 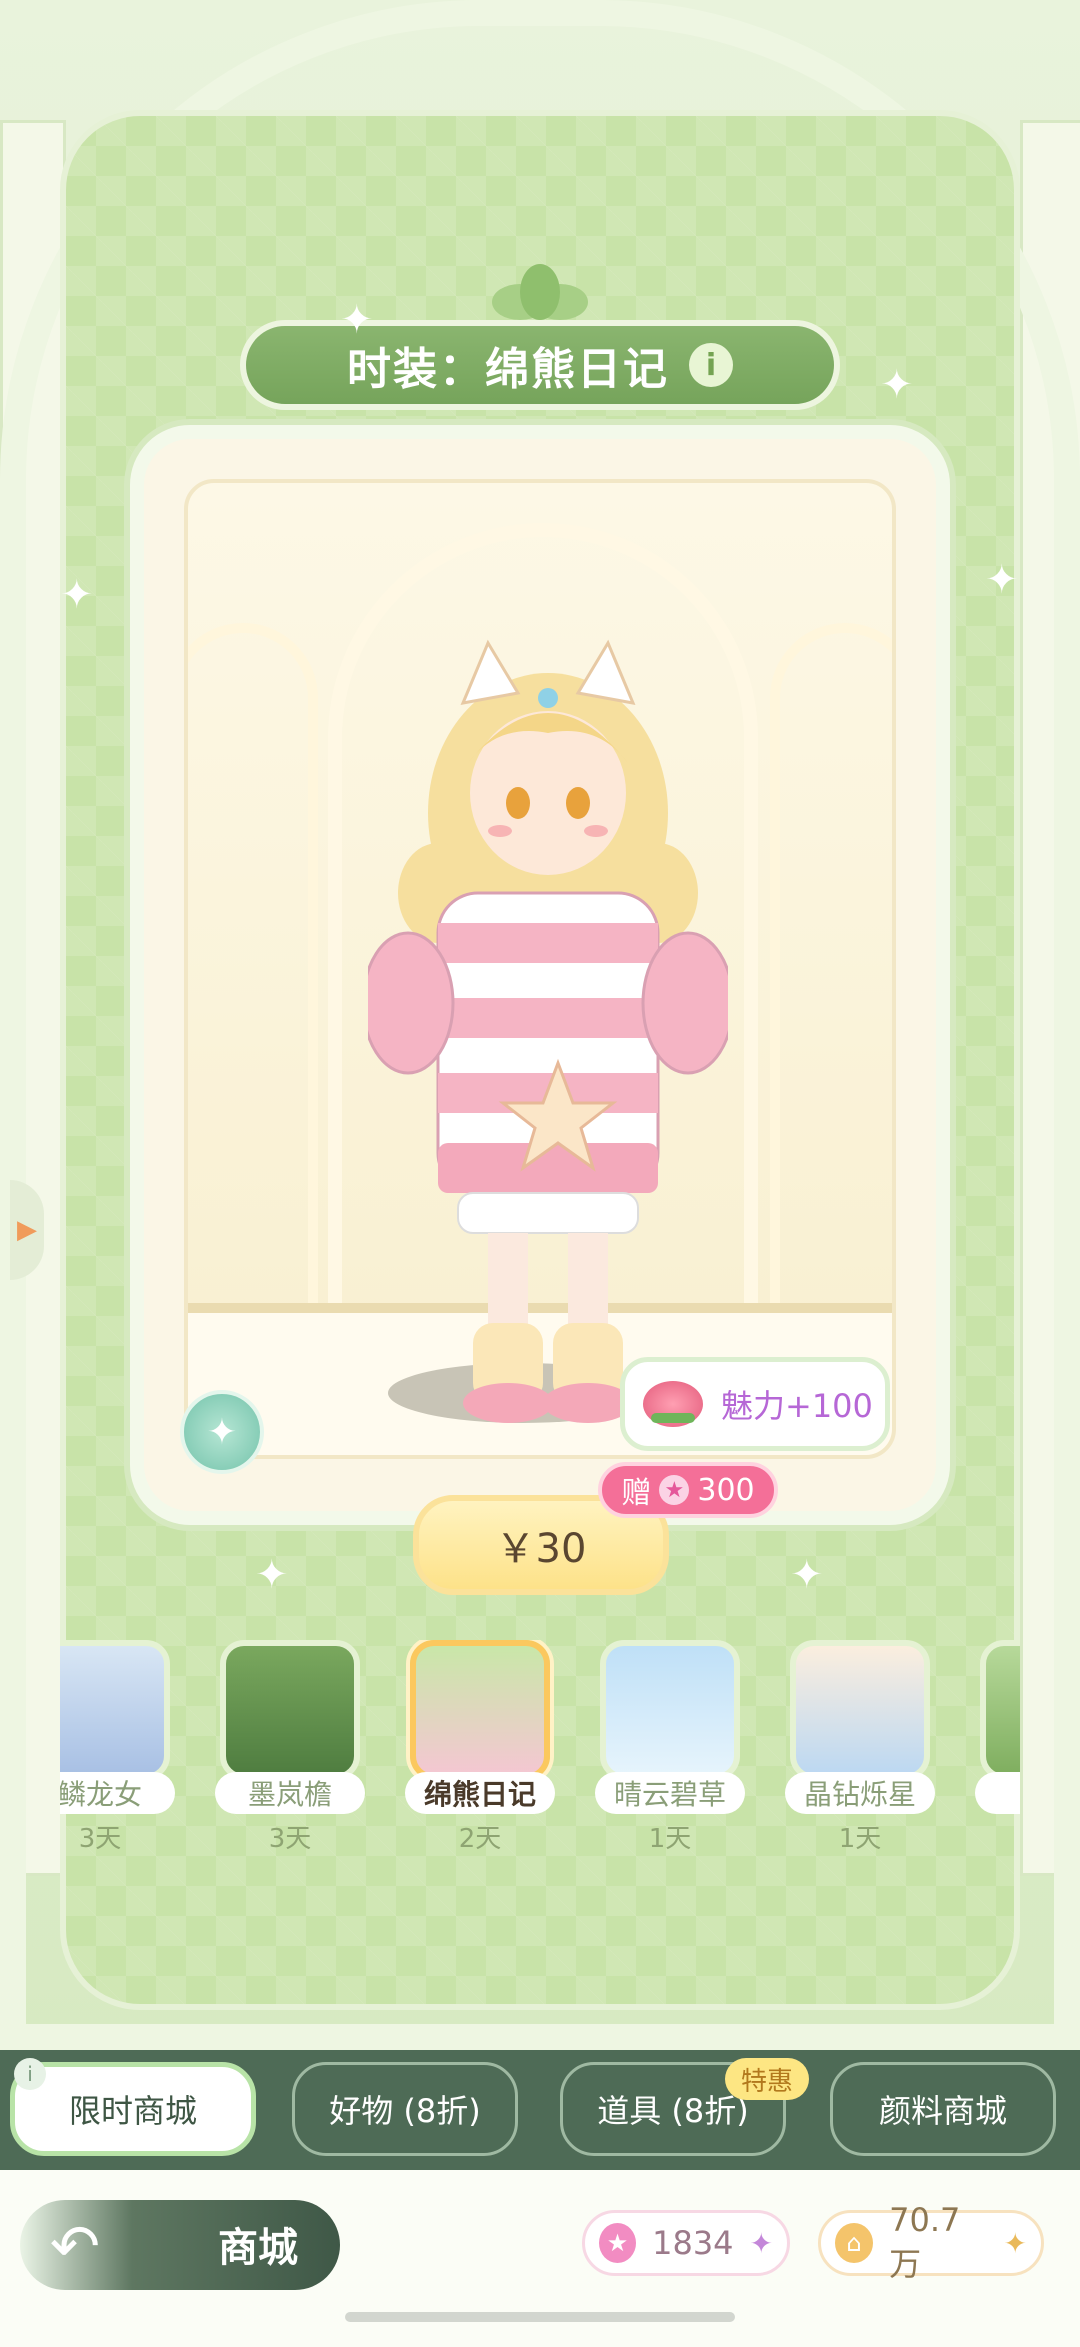 I want to click on coin-icon: ⌂, so click(x=854, y=2243).